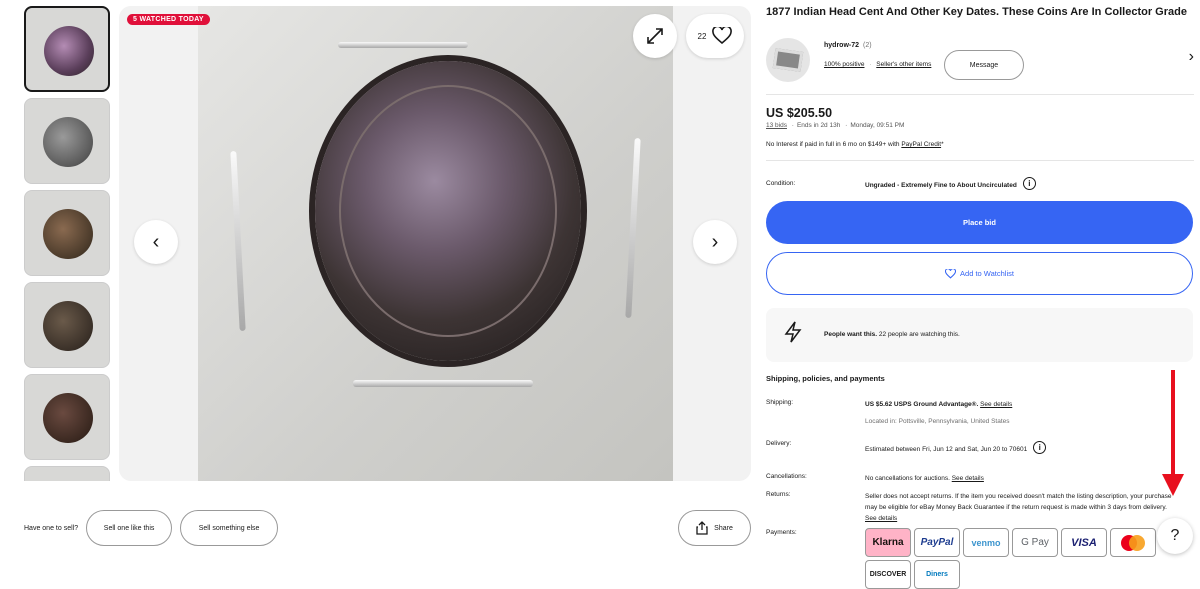 This screenshot has width=1200, height=589. What do you see at coordinates (921, 144) in the screenshot?
I see `paypal-credit-link: PayPal Credit` at bounding box center [921, 144].